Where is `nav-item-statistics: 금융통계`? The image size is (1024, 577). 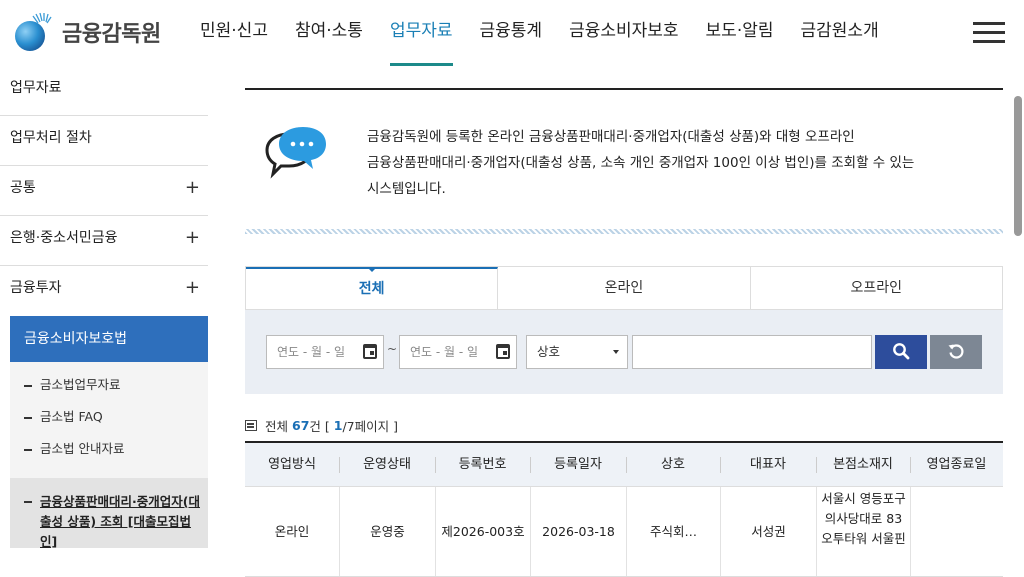
nav-item-statistics: 금융통계 is located at coordinates (511, 33).